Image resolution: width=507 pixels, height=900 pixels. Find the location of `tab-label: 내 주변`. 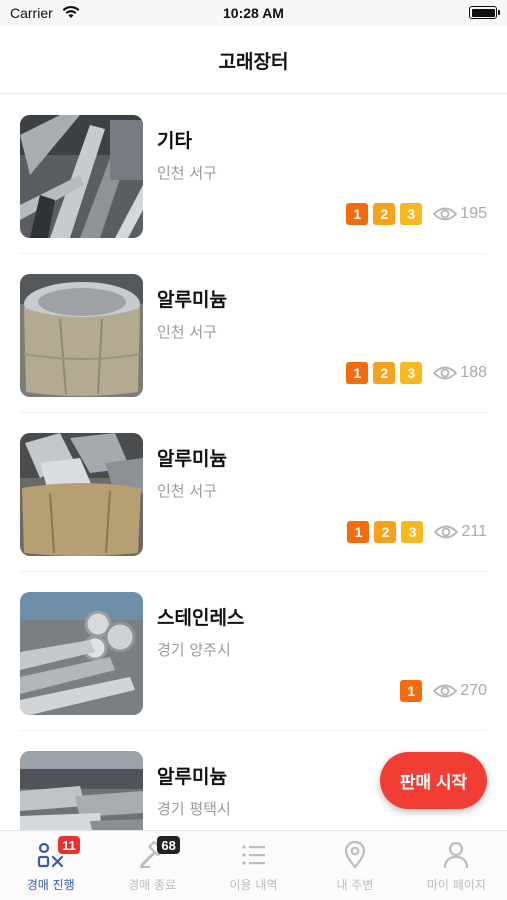

tab-label: 내 주변 is located at coordinates (355, 885).